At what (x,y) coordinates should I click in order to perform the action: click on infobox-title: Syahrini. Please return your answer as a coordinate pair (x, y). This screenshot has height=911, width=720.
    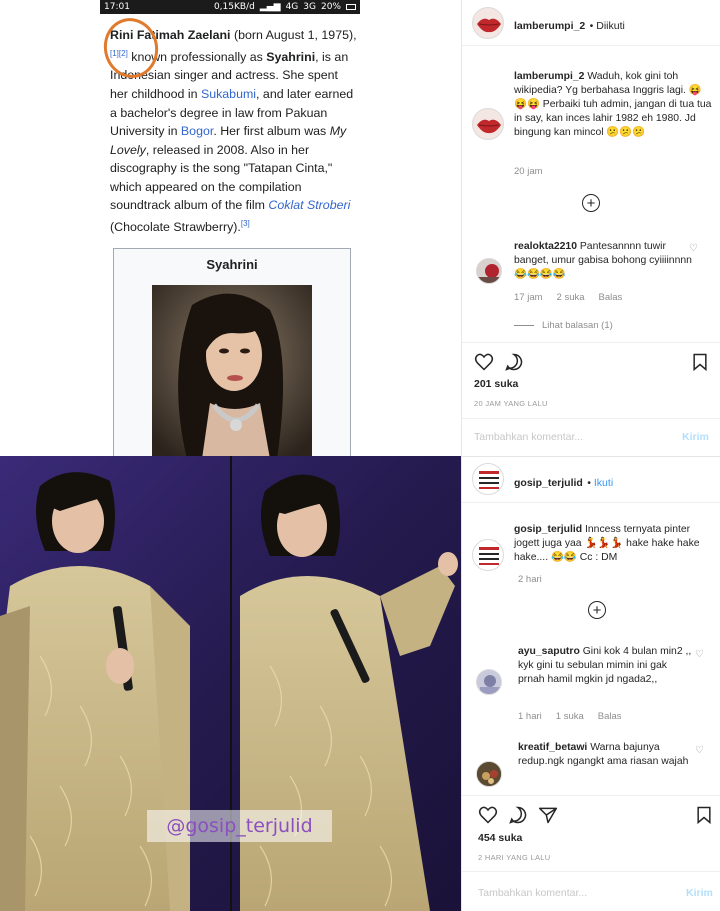
    Looking at the image, I should click on (232, 264).